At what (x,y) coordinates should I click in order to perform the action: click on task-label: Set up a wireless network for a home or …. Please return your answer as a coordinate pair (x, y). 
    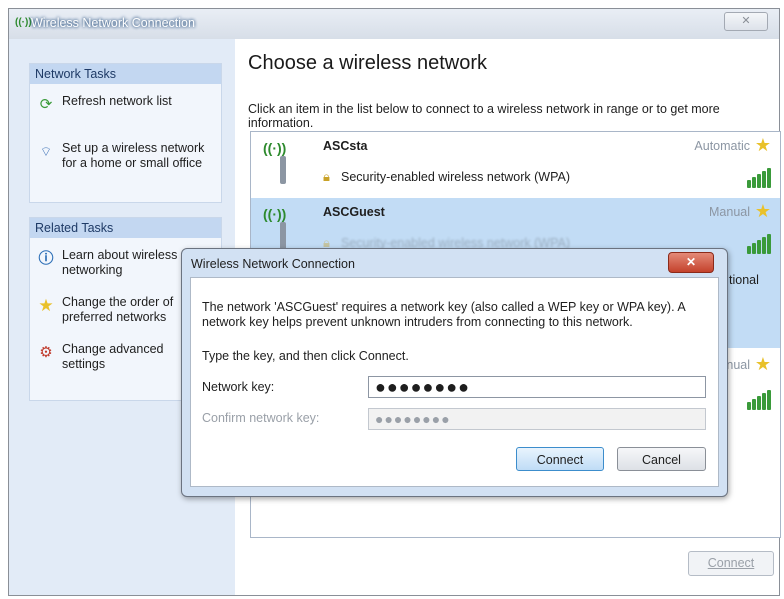
    Looking at the image, I should click on (133, 155).